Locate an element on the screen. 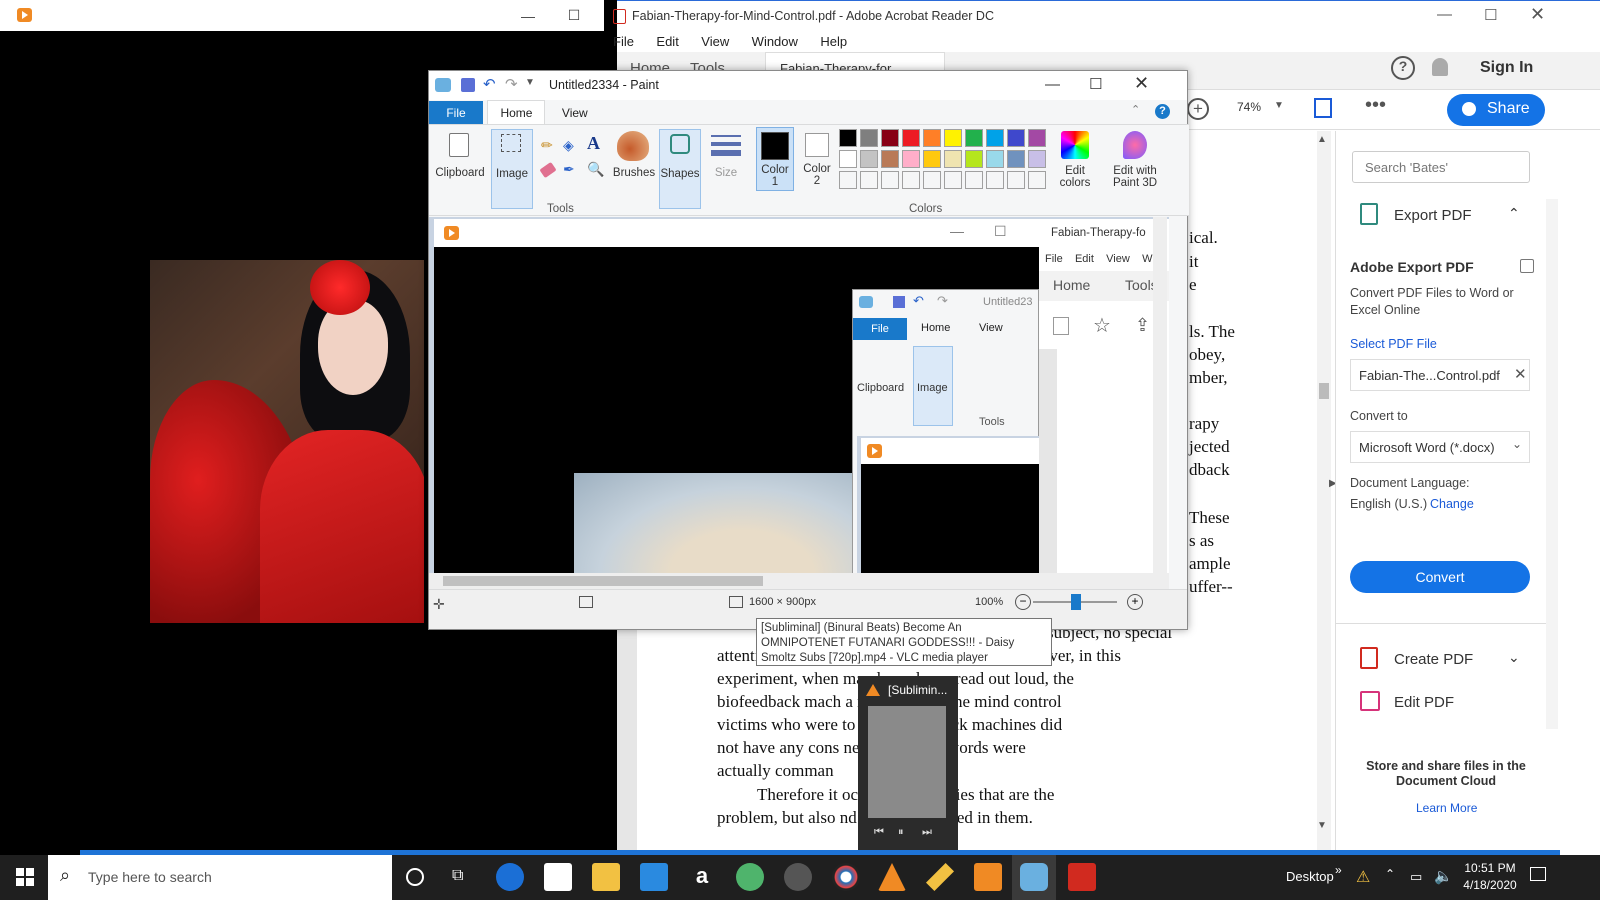  doc-scroll-thumb is located at coordinates (1324, 391).